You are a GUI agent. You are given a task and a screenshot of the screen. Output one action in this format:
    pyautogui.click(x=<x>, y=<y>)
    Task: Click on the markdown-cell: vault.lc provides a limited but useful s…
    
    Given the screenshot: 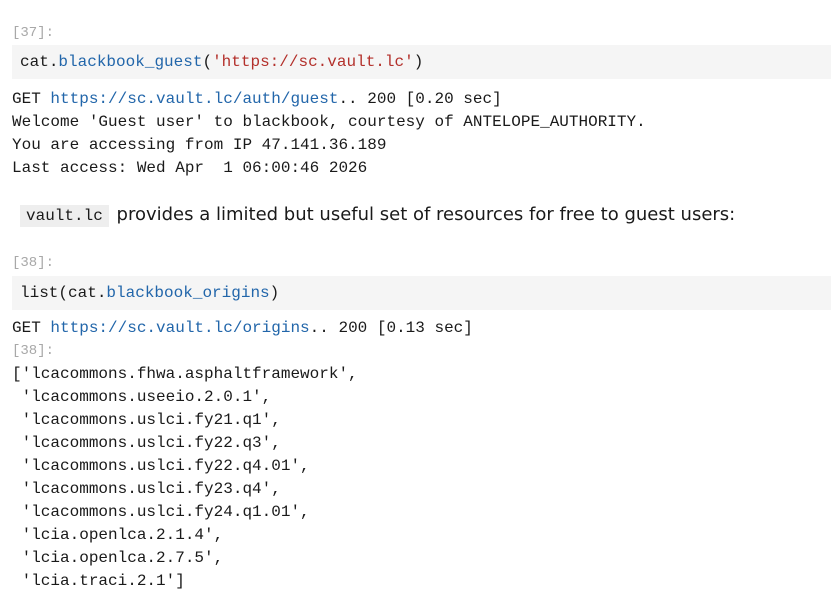 What is the action you would take?
    pyautogui.click(x=377, y=215)
    